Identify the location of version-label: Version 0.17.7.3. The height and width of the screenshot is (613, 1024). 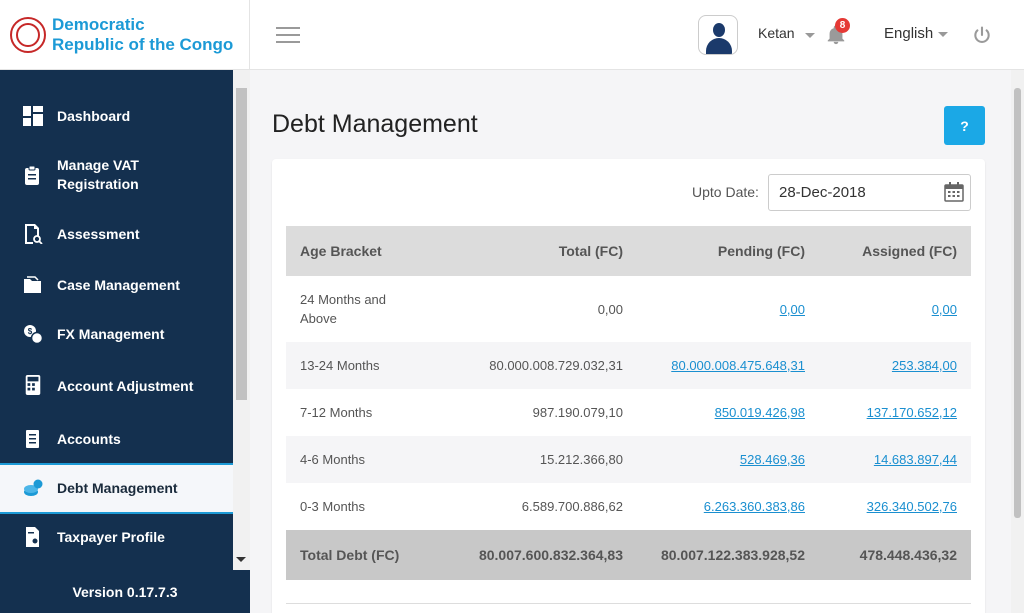
(125, 592).